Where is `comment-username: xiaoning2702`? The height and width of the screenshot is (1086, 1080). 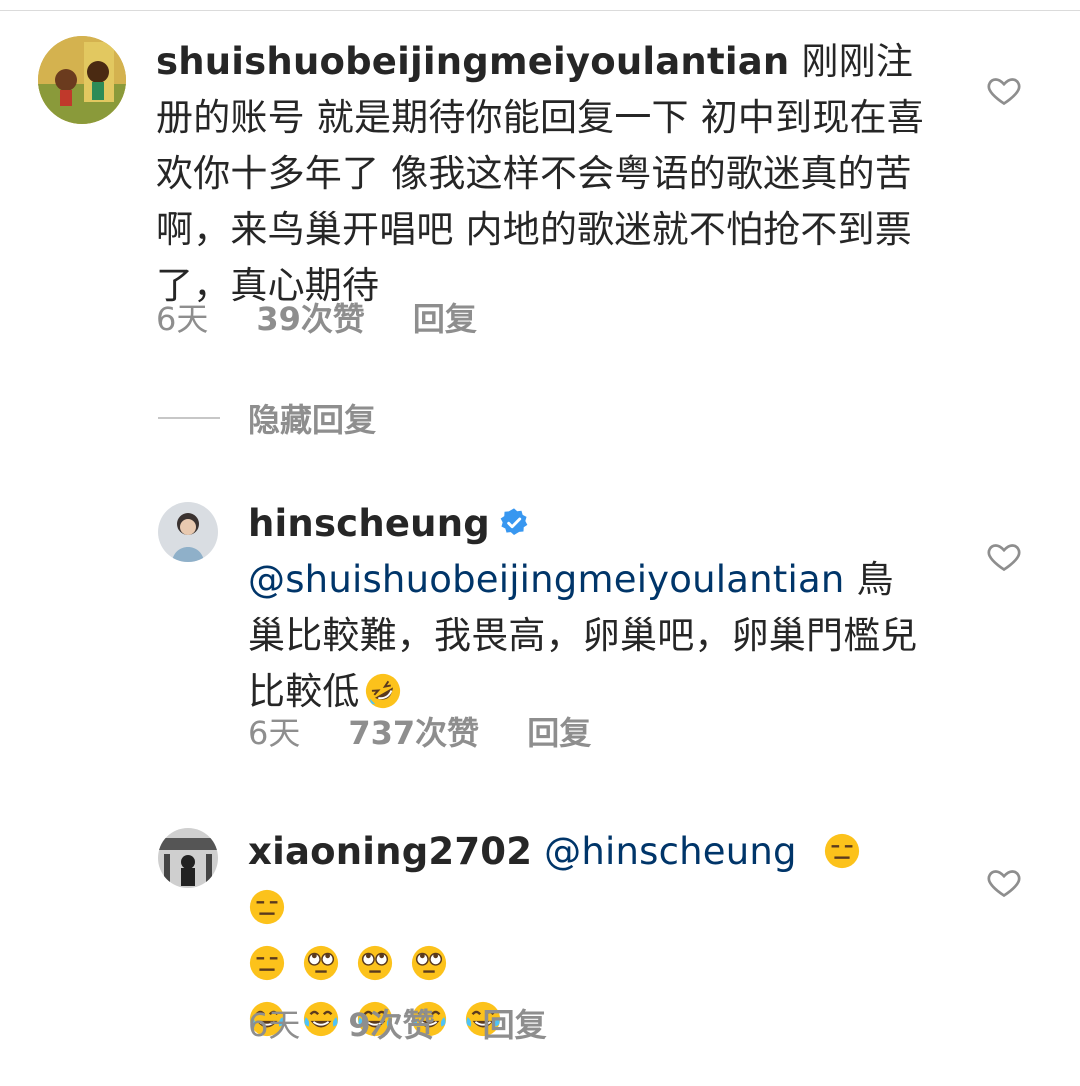 comment-username: xiaoning2702 is located at coordinates (390, 851).